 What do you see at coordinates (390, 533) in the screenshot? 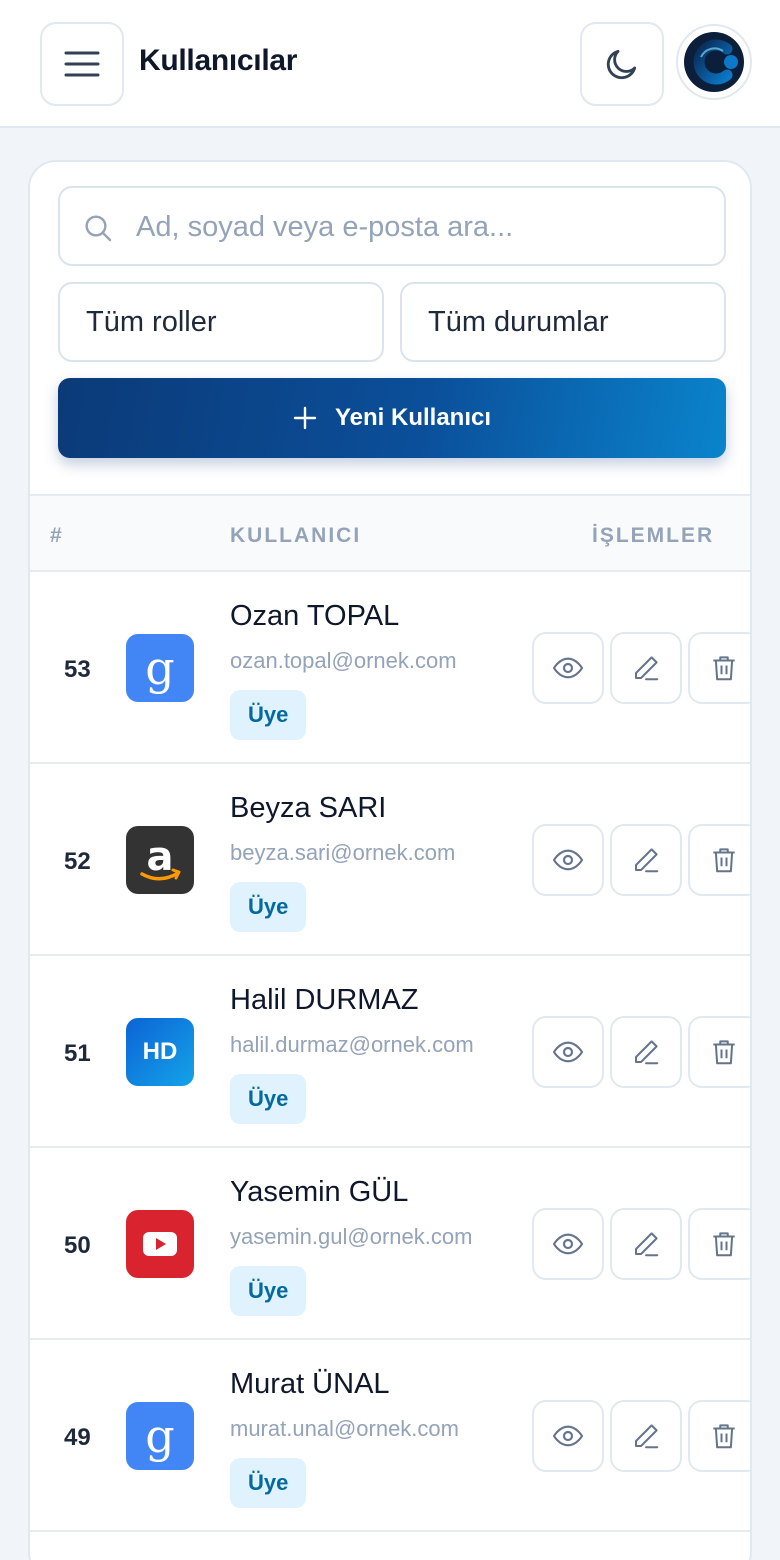
I see `table-header: # KULLANICI İŞLEMLER` at bounding box center [390, 533].